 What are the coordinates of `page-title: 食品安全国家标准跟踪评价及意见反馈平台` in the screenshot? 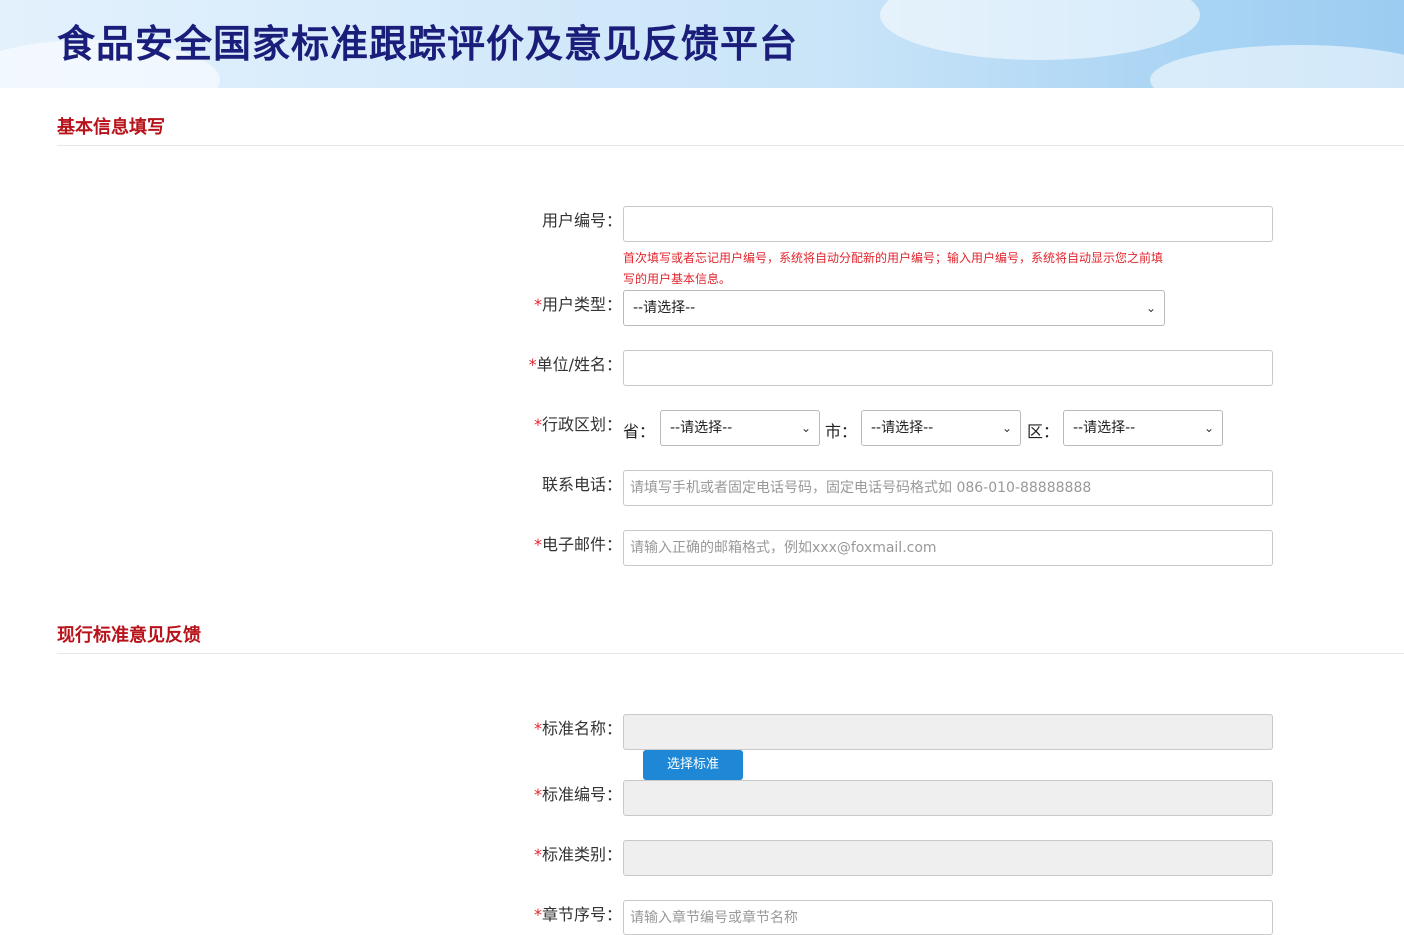 It's located at (428, 44).